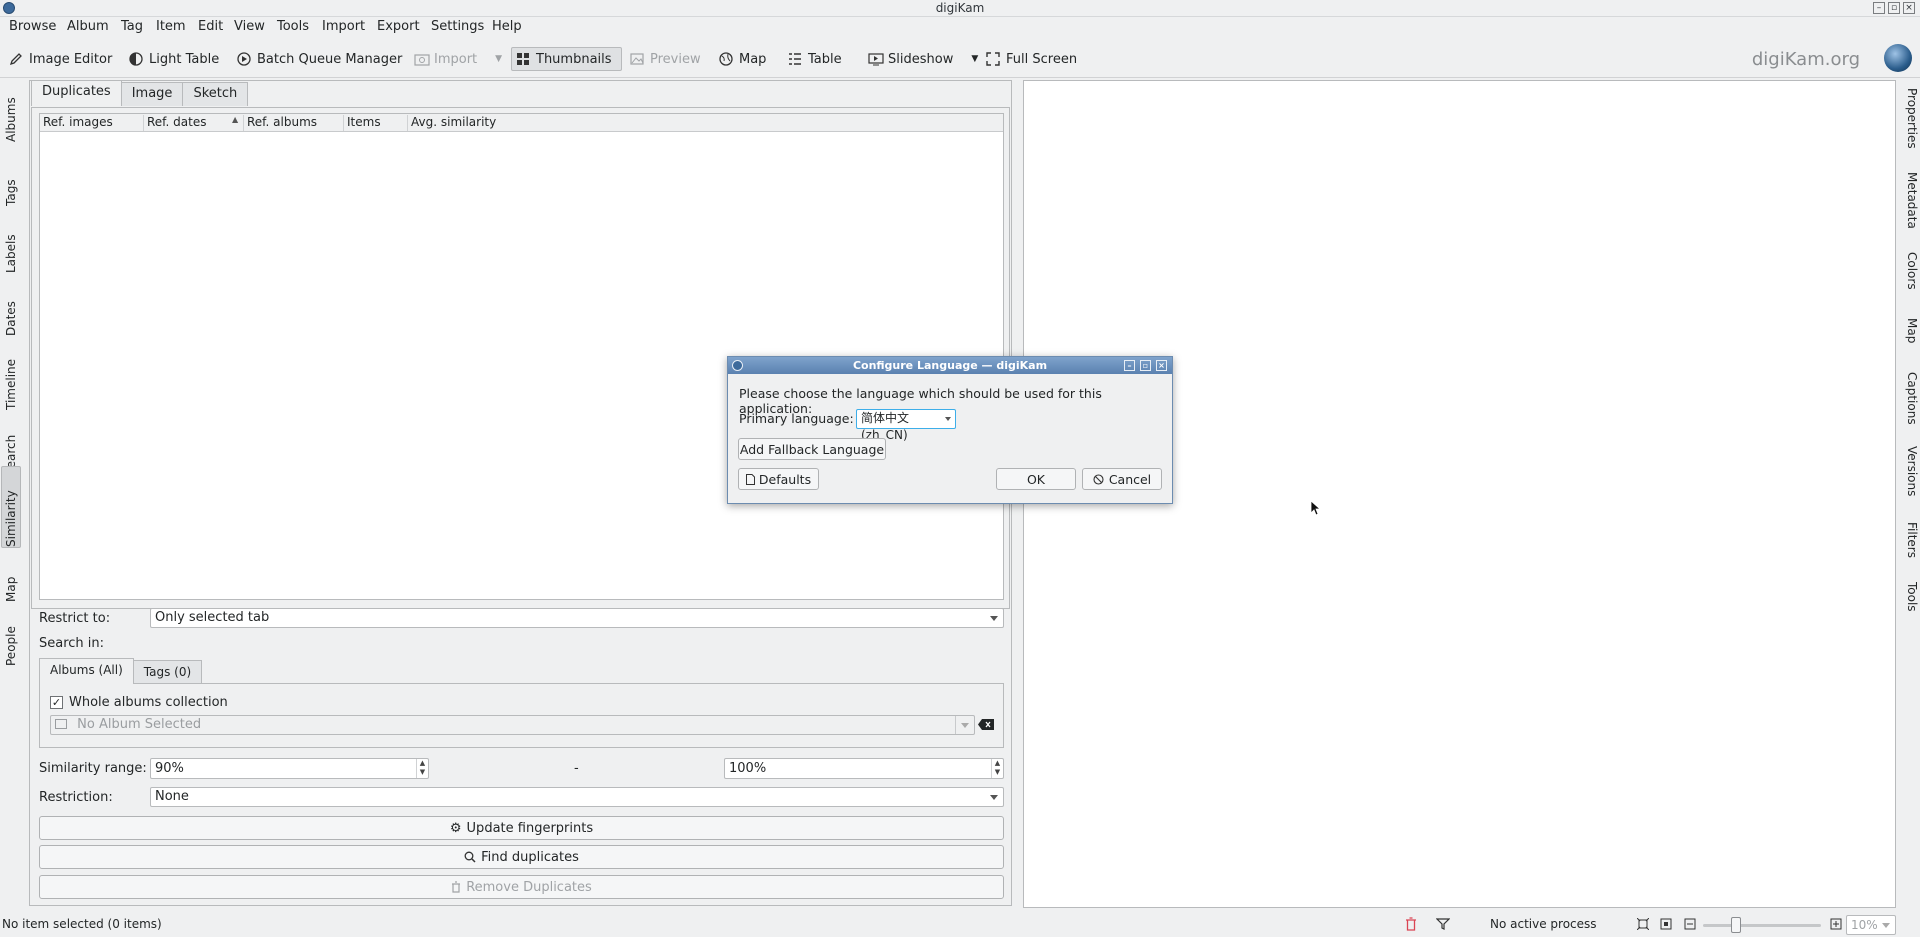 The width and height of the screenshot is (1920, 937). I want to click on primary-language-combo: 简体中文 (zh_CN), so click(906, 425).